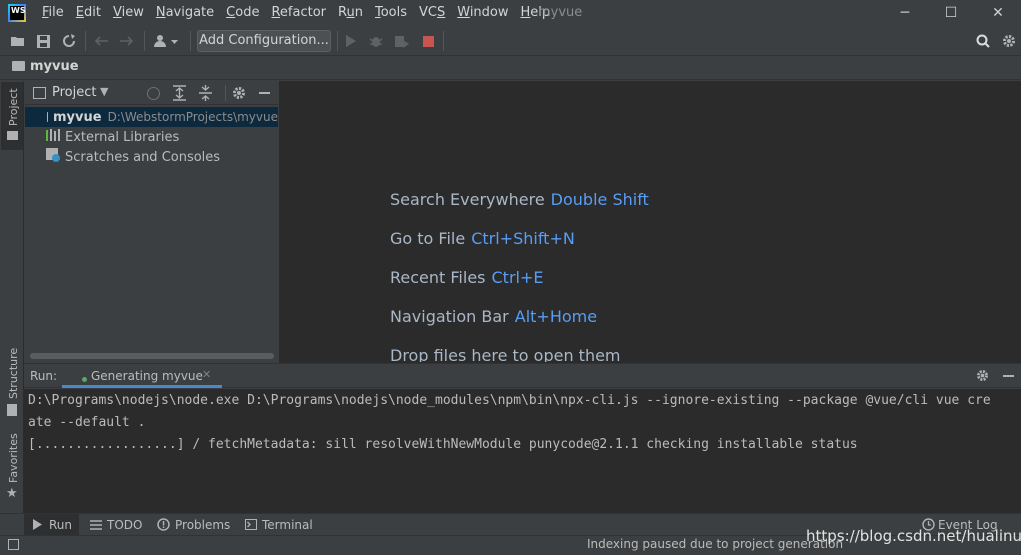  What do you see at coordinates (125, 524) in the screenshot?
I see `tab-todo-label: TODO` at bounding box center [125, 524].